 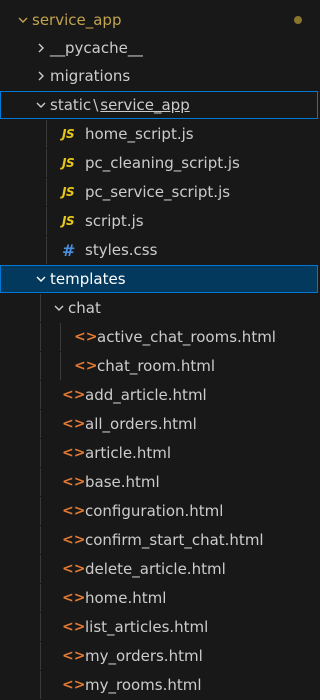 I want to click on file-configuration-html: <> configuration.html, so click(x=159, y=511).